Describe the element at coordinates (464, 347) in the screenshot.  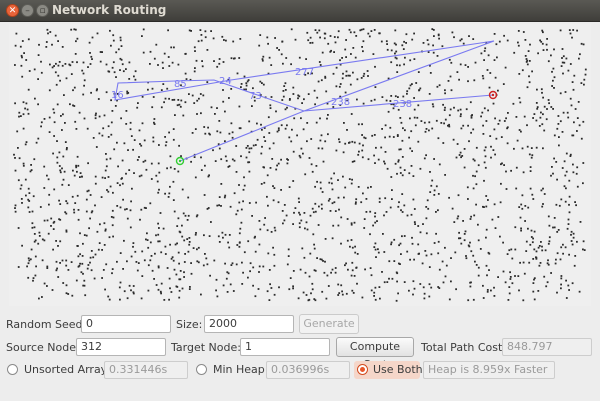
I see `total-path-cost-label: Total Path Cost:` at that location.